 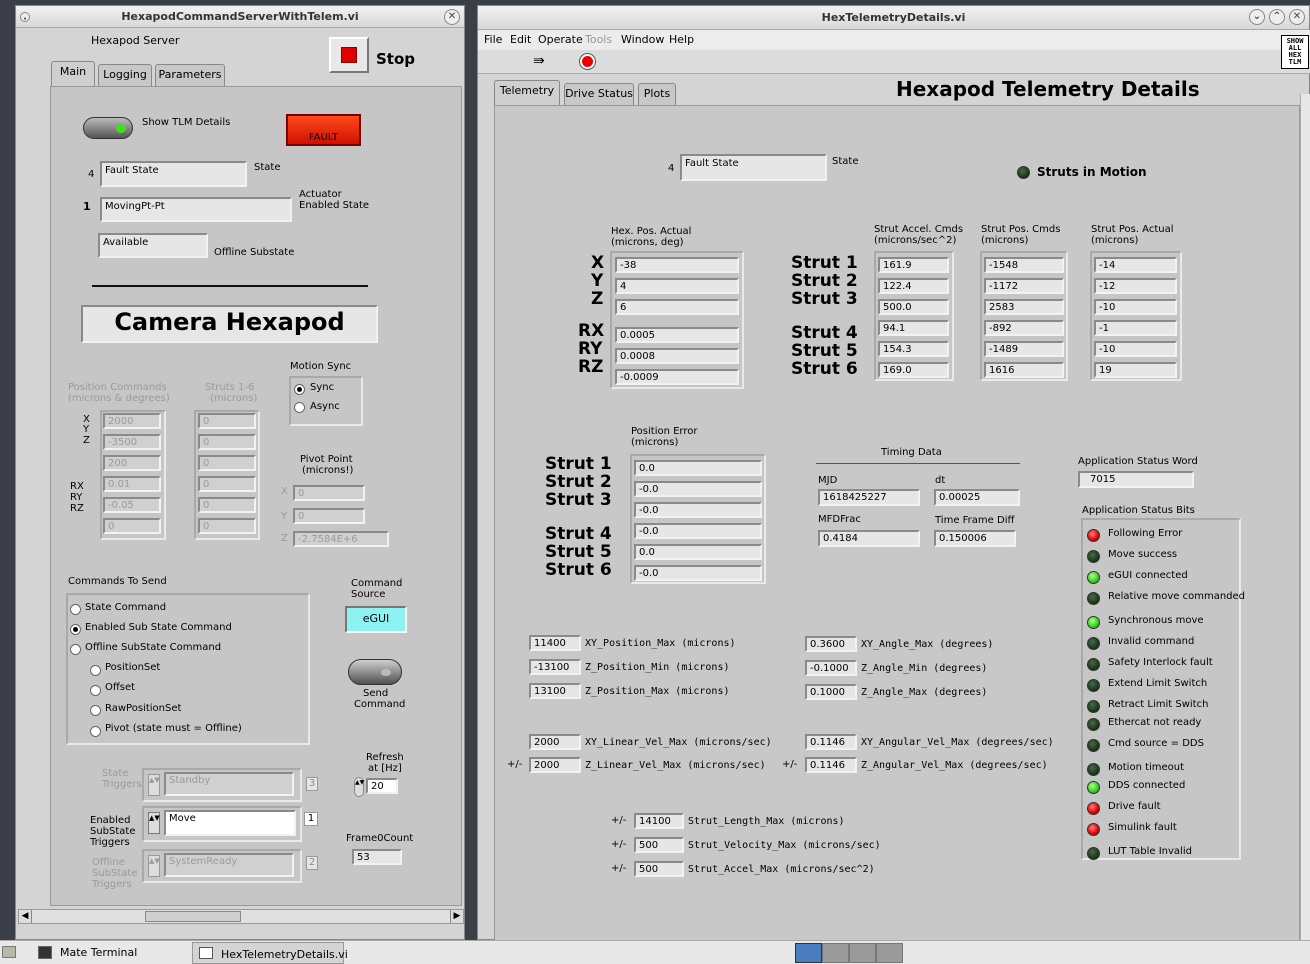 I want to click on enabled-triggers-stepper-icon: ▲▼, so click(x=154, y=823).